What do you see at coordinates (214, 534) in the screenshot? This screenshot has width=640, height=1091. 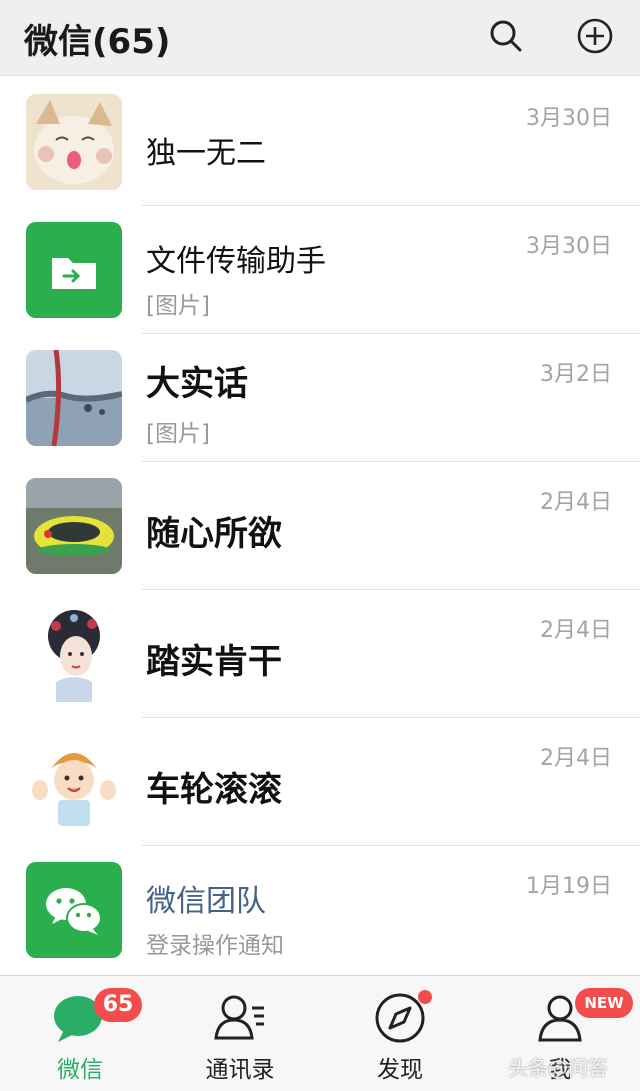 I see `chat-name: 随心所欲` at bounding box center [214, 534].